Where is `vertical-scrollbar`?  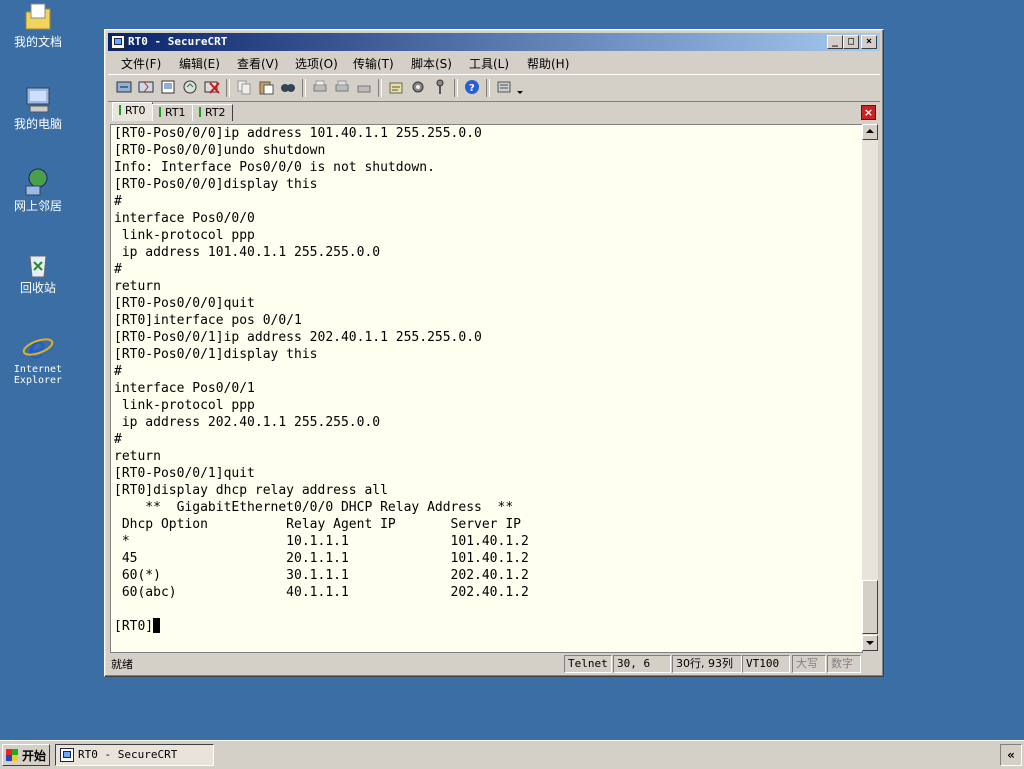
vertical-scrollbar is located at coordinates (870, 387).